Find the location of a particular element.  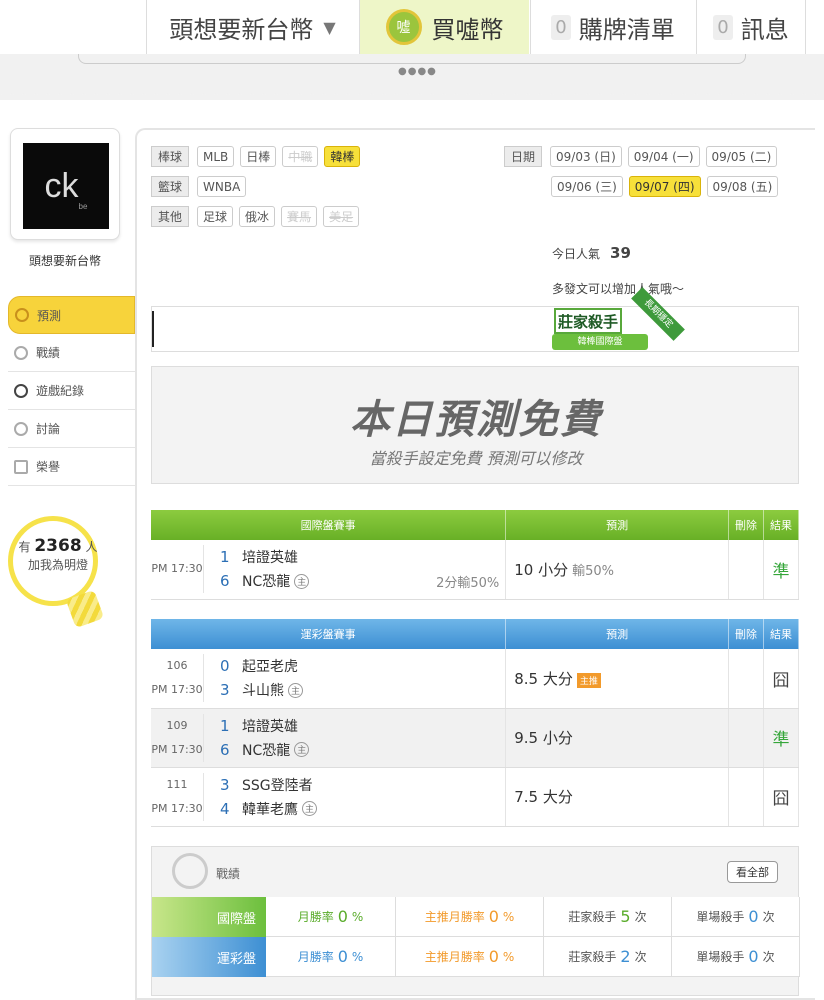

filter-tag: 俄冰 is located at coordinates (257, 216).